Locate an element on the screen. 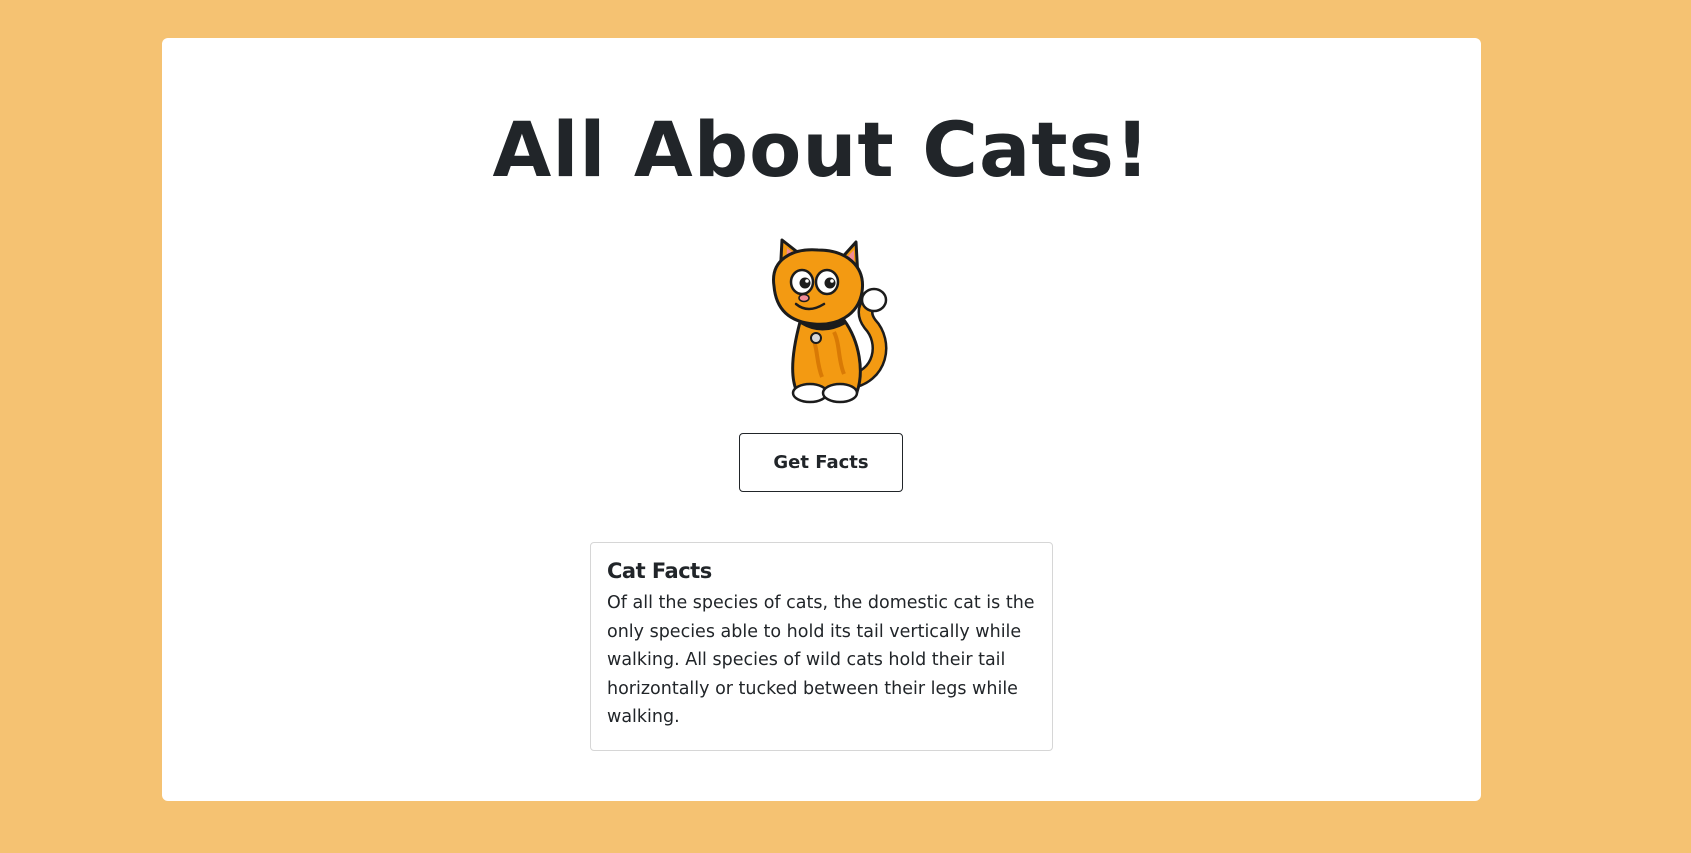 This screenshot has width=1691, height=853. cat-illustration is located at coordinates (827, 322).